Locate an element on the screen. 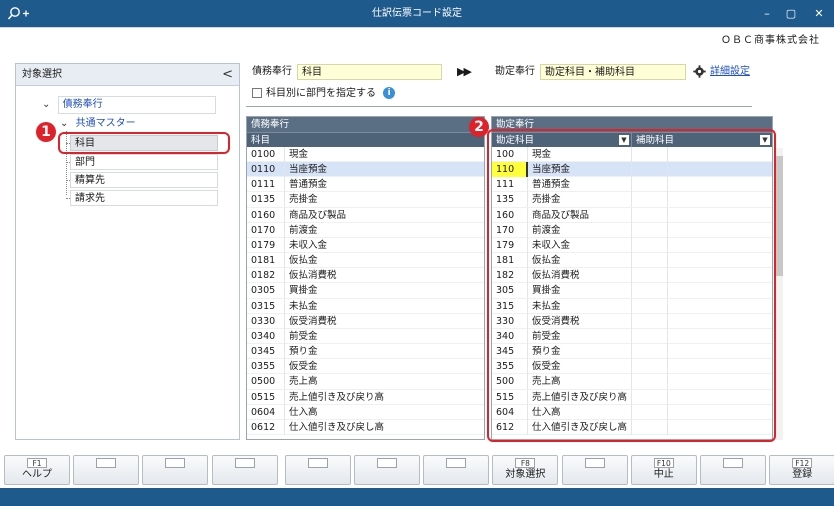  table-row: 0111 普通預金 is located at coordinates (365, 185).